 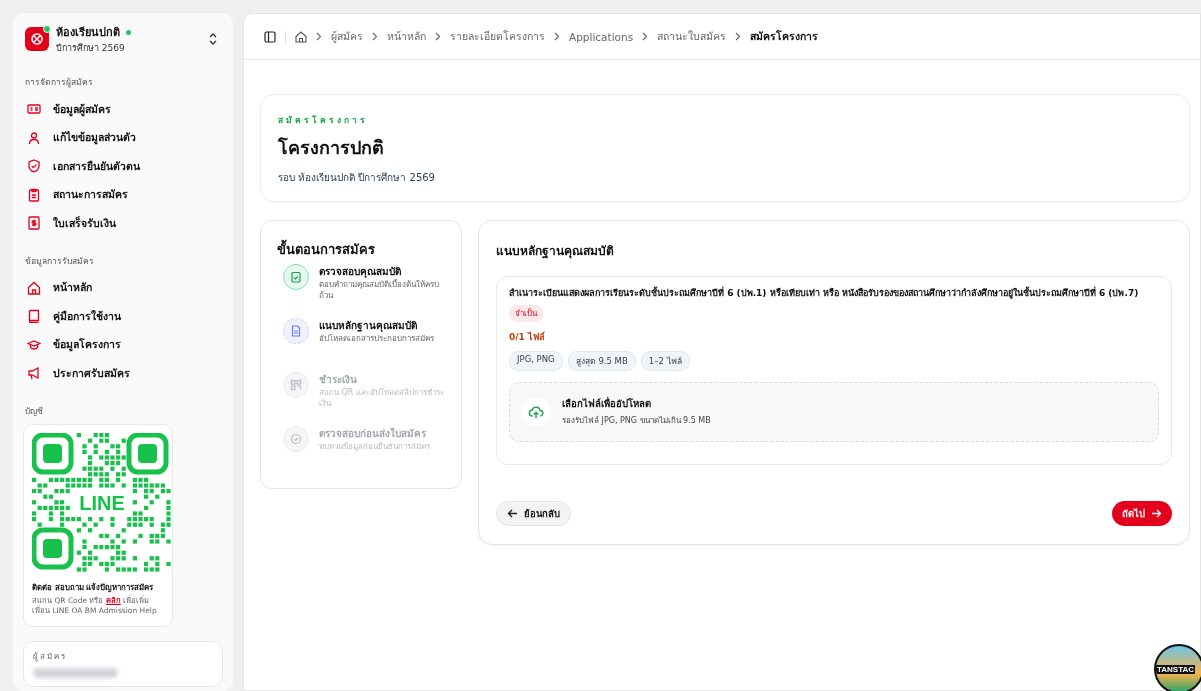 What do you see at coordinates (636, 421) in the screenshot?
I see `dropzone-hint: รองรับไฟล์ JPG, PNG ขนาดไม่เกิน 9.5 MB` at bounding box center [636, 421].